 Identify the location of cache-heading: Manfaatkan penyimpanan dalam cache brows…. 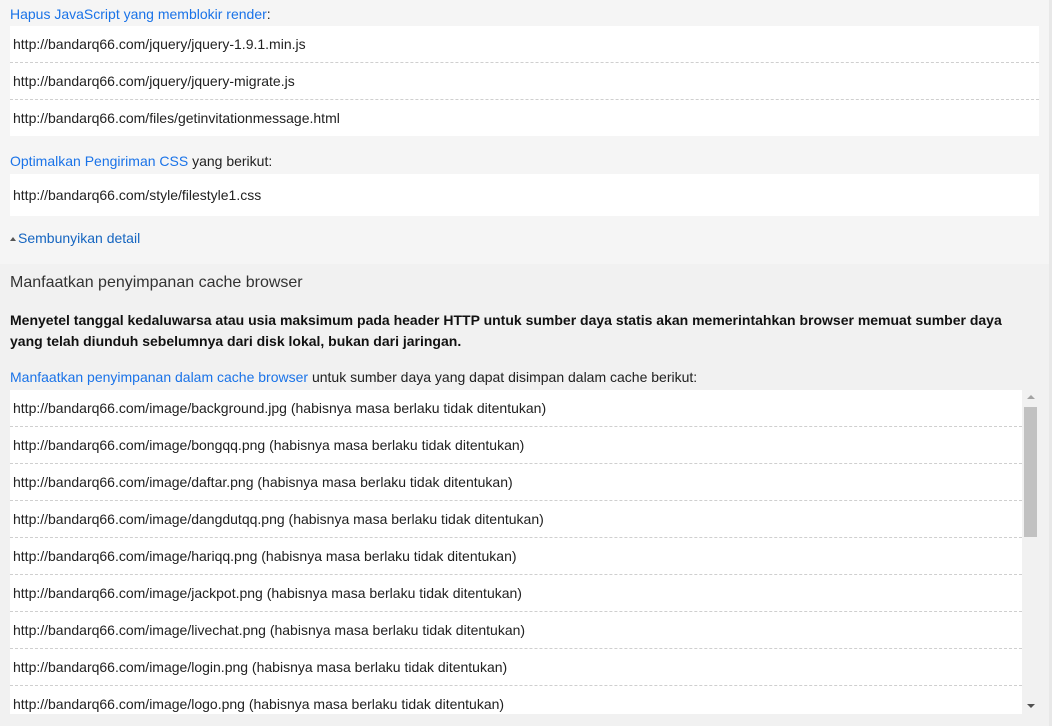
(353, 377).